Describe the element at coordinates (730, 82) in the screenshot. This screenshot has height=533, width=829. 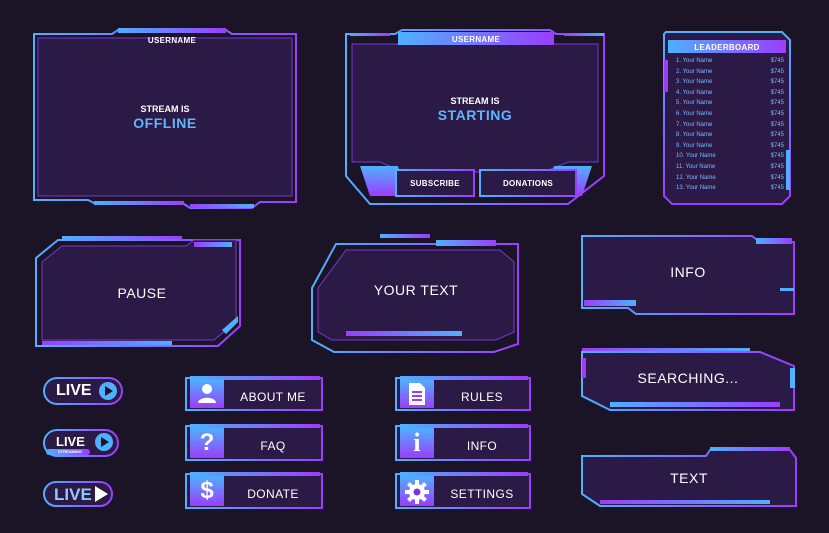
I see `leaderboard-row: 3. Your Name $745` at that location.